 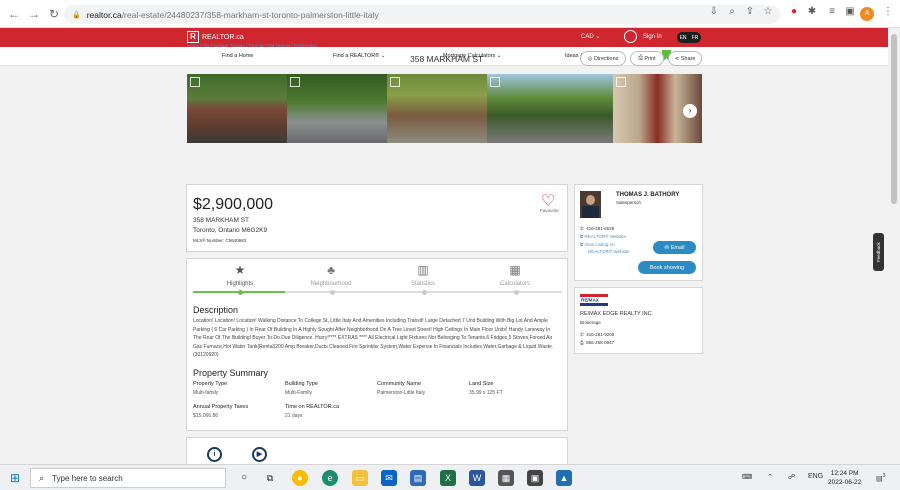 What do you see at coordinates (878, 252) in the screenshot?
I see `feedback-tab: Feedback` at bounding box center [878, 252].